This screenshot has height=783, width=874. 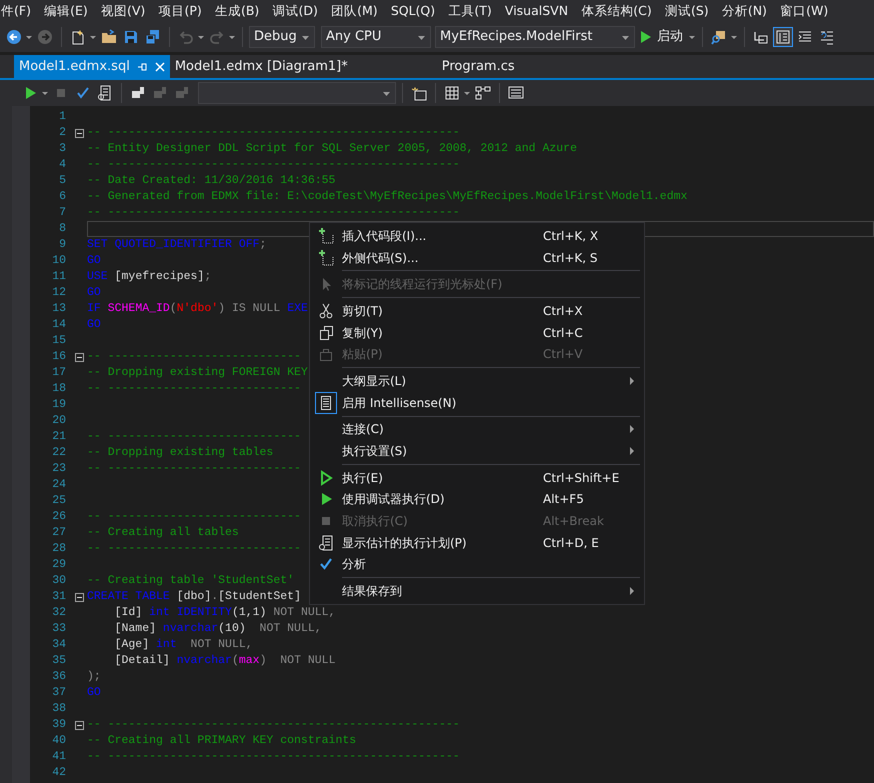 What do you see at coordinates (477, 543) in the screenshot?
I see `context-menu-item: 显示估计的执行计划(P) Ctrl+D, E` at bounding box center [477, 543].